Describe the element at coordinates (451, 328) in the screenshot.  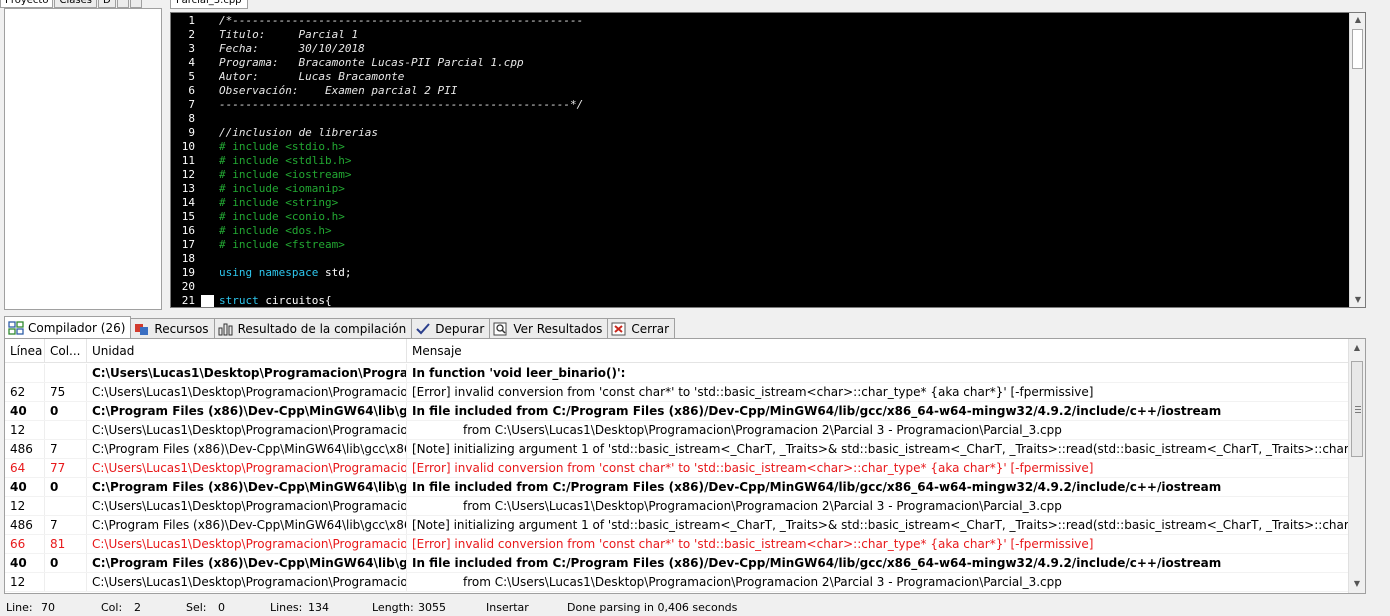
I see `tab-depurar: Depurar` at that location.